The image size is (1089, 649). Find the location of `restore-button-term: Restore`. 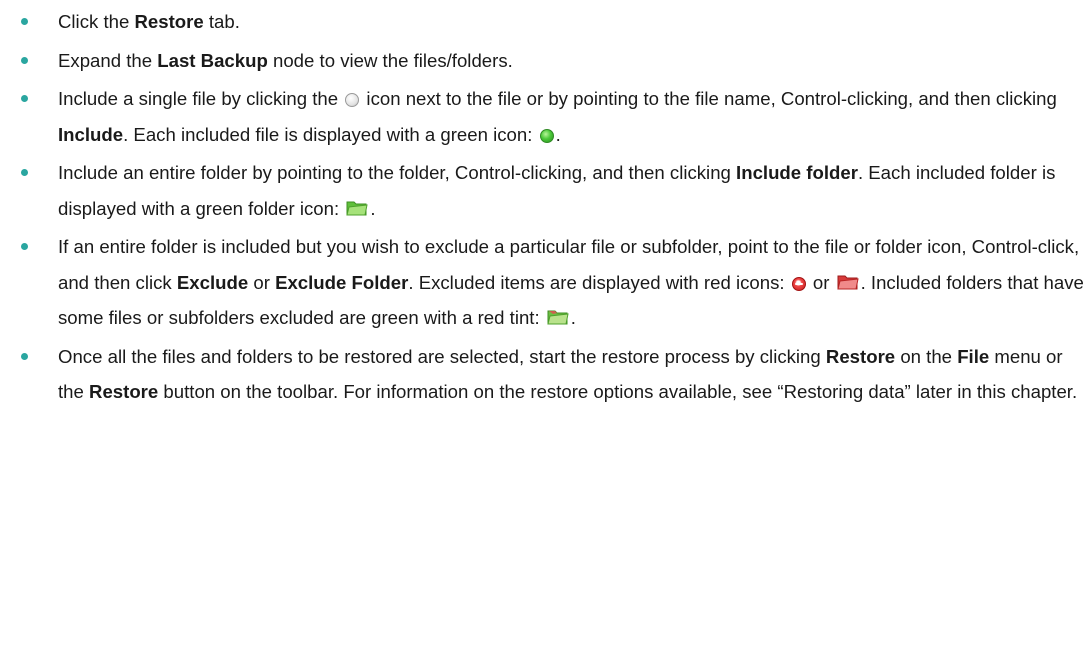

restore-button-term: Restore is located at coordinates (124, 391).